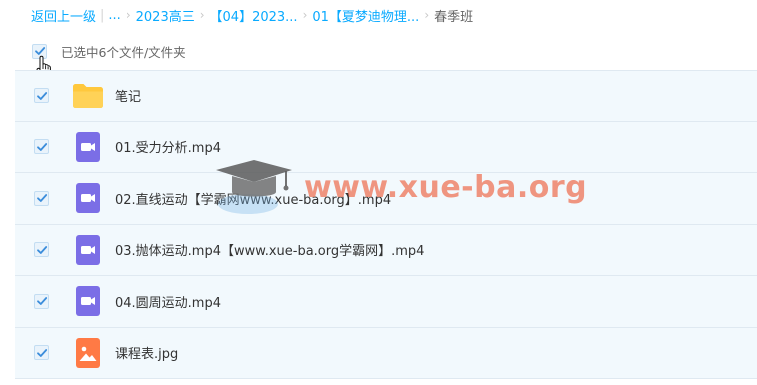 The height and width of the screenshot is (385, 757). What do you see at coordinates (128, 95) in the screenshot?
I see `file-name: 笔记` at bounding box center [128, 95].